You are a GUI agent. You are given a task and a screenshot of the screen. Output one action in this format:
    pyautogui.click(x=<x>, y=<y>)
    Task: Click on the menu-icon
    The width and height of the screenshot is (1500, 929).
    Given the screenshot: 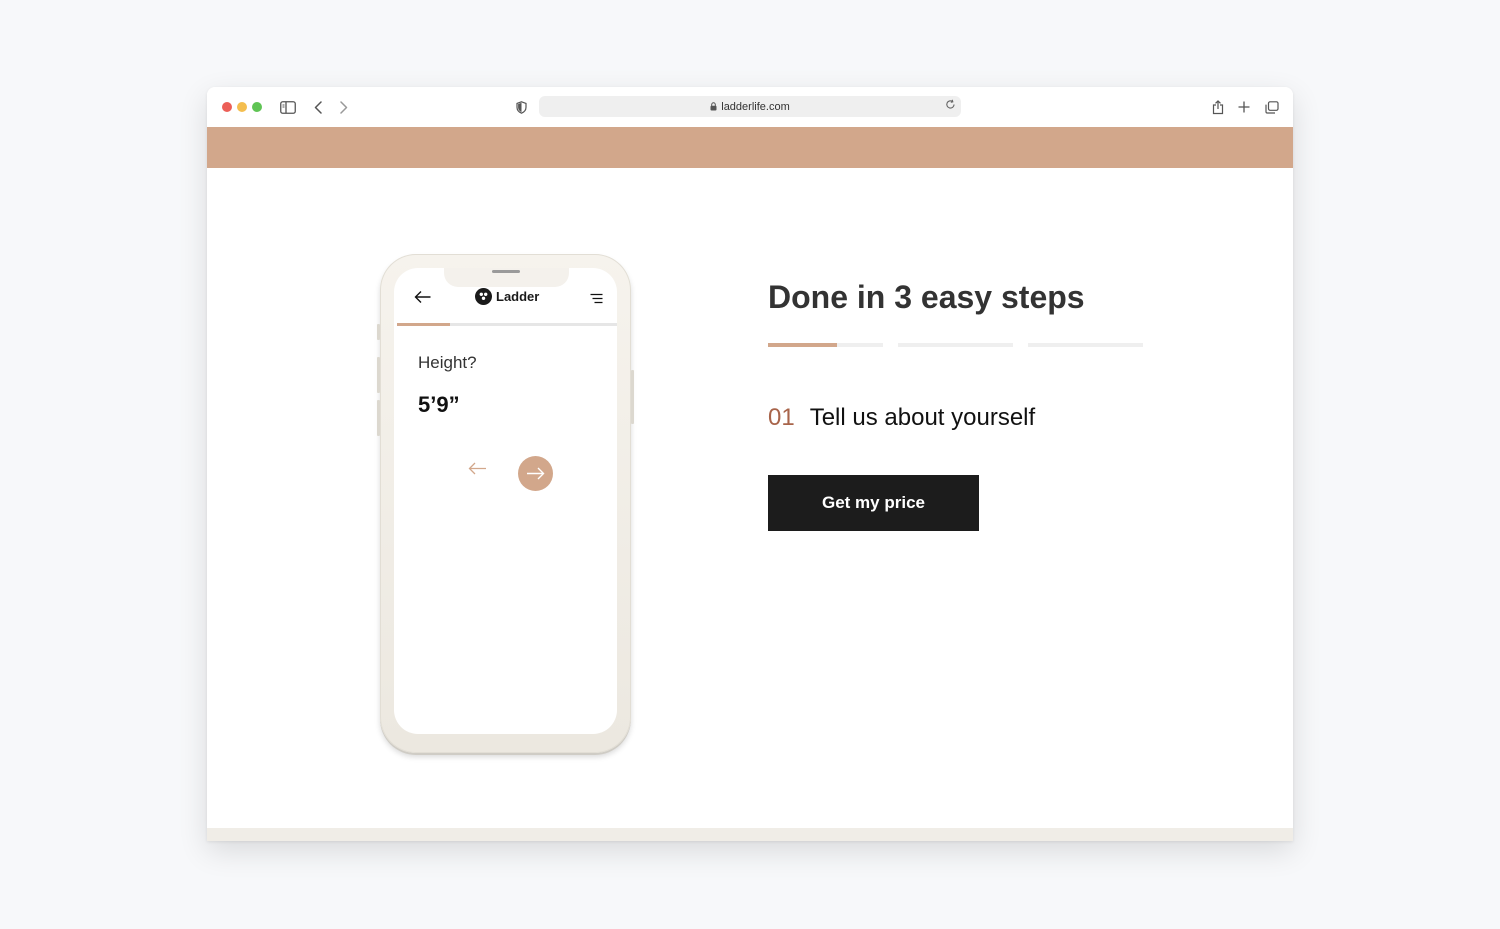 What is the action you would take?
    pyautogui.click(x=596, y=300)
    